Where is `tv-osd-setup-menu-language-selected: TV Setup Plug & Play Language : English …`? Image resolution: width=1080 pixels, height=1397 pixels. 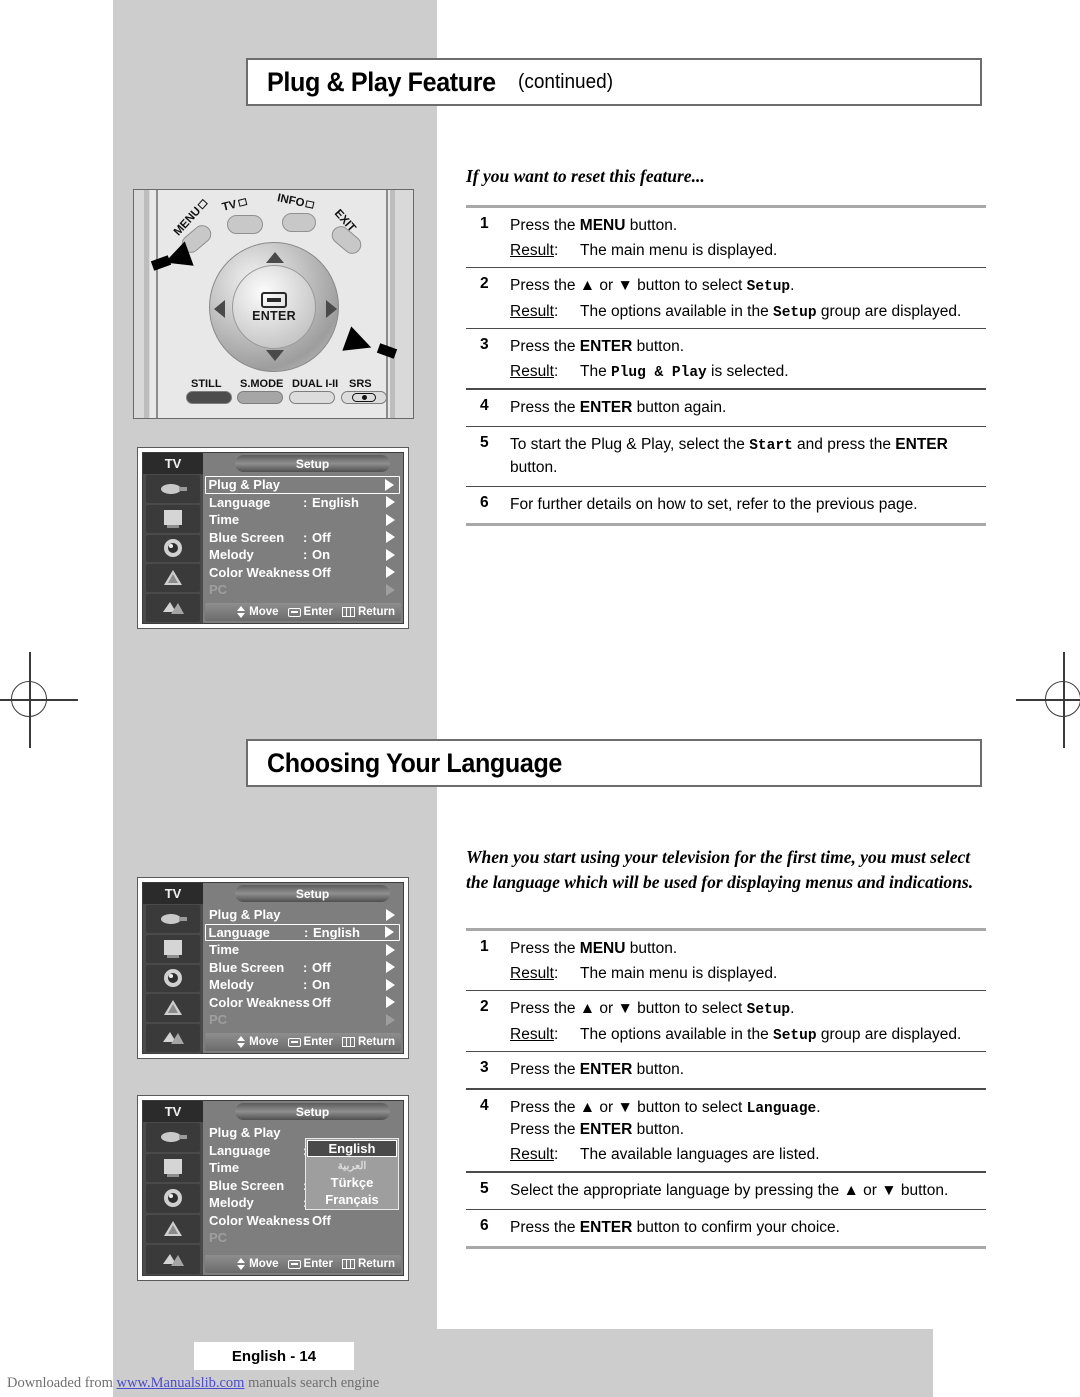 tv-osd-setup-menu-language-selected: TV Setup Plug & Play Language : English … is located at coordinates (273, 968).